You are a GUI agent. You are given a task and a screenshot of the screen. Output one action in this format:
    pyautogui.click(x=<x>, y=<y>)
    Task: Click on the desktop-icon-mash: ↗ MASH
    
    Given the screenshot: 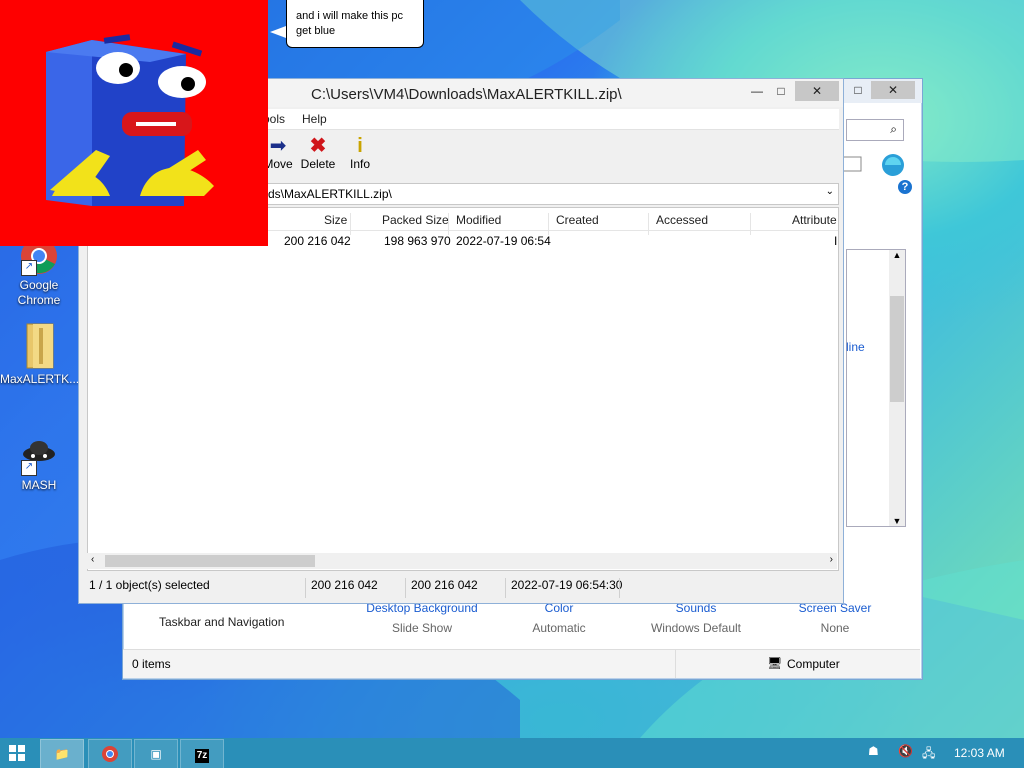 What is the action you would take?
    pyautogui.click(x=39, y=464)
    